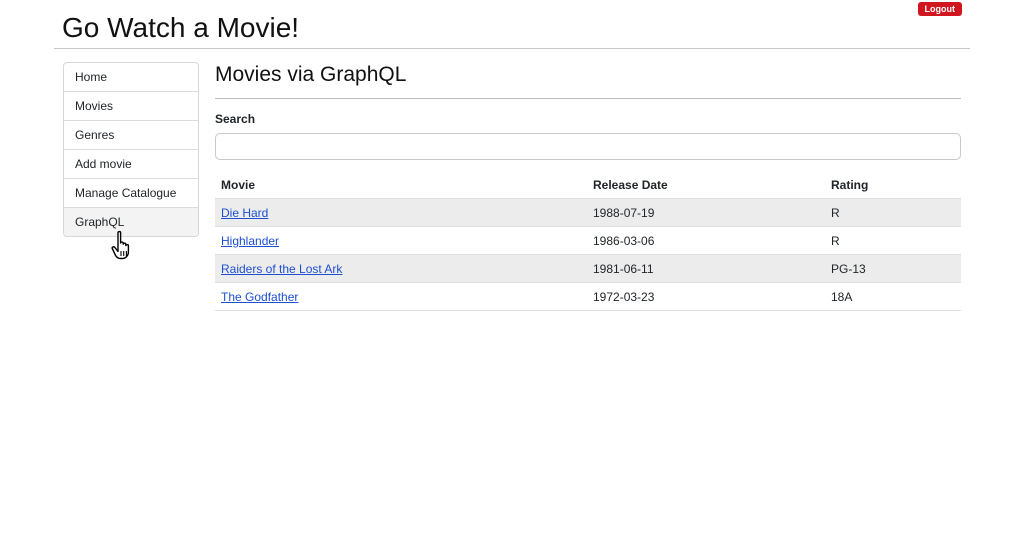 The width and height of the screenshot is (1024, 553). Describe the element at coordinates (120, 245) in the screenshot. I see `hand-pointer-icon` at that location.